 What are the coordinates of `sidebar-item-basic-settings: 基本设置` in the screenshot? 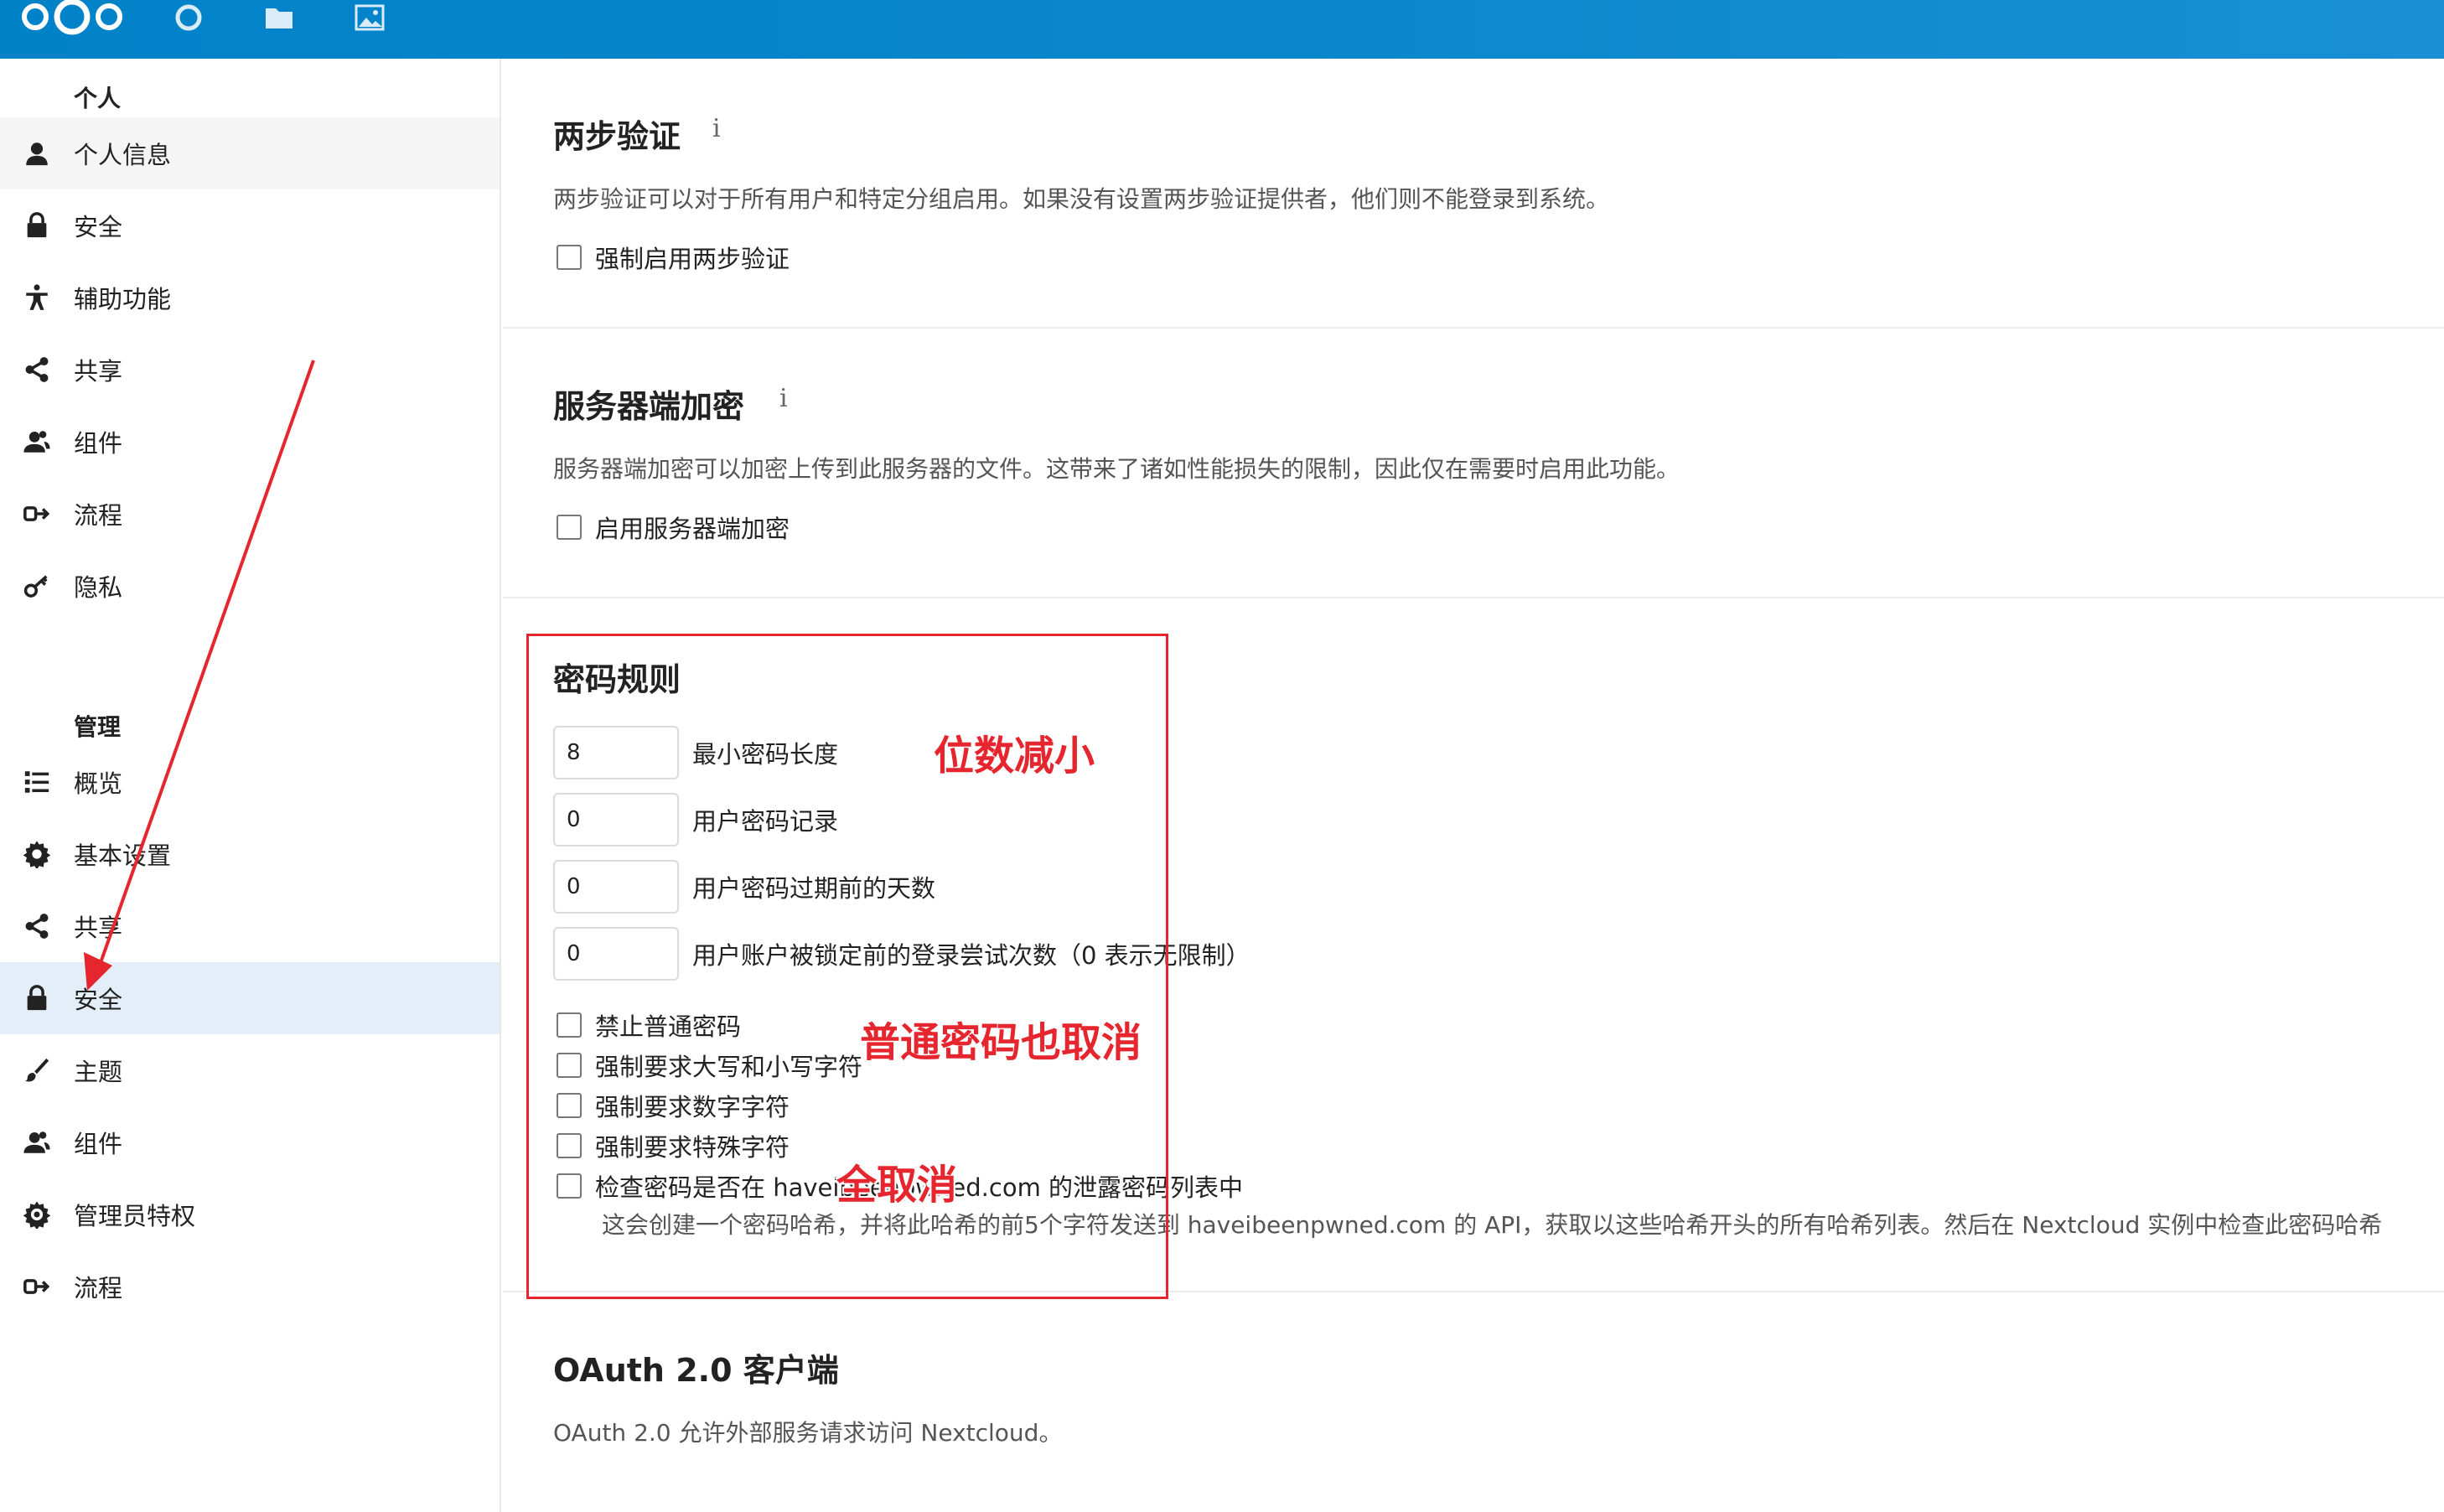 It's located at (250, 854).